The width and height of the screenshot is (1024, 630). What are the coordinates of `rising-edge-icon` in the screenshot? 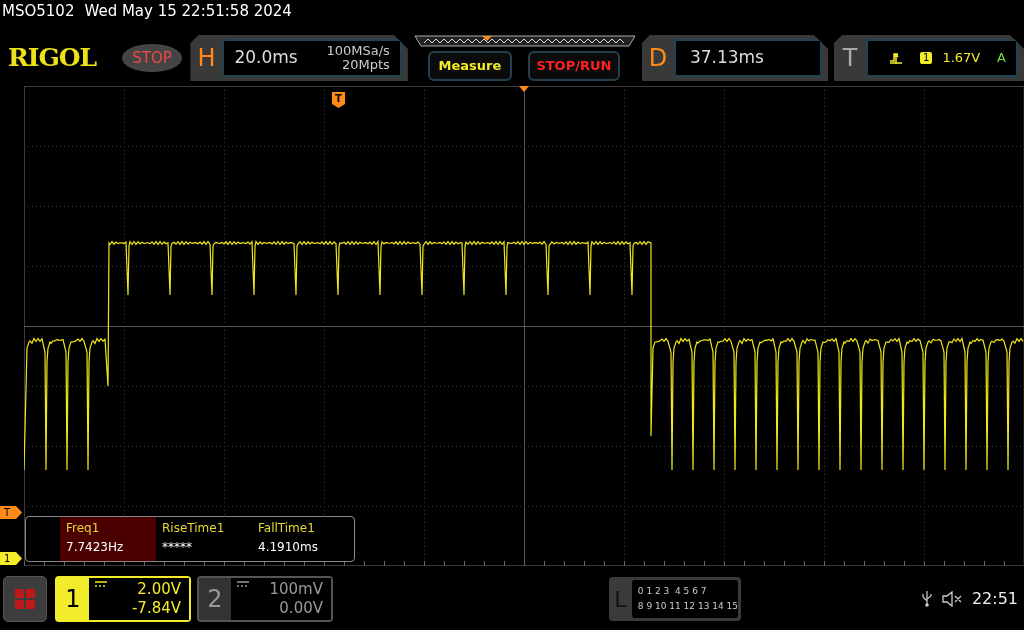 It's located at (896, 58).